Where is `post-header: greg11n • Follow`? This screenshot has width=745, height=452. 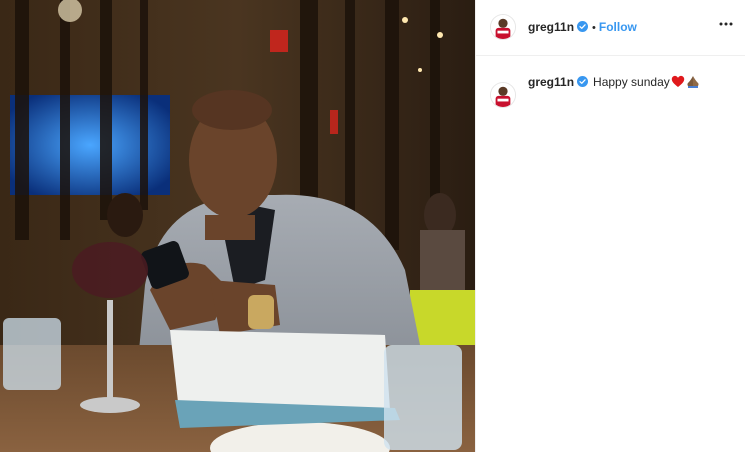 post-header: greg11n • Follow is located at coordinates (610, 28).